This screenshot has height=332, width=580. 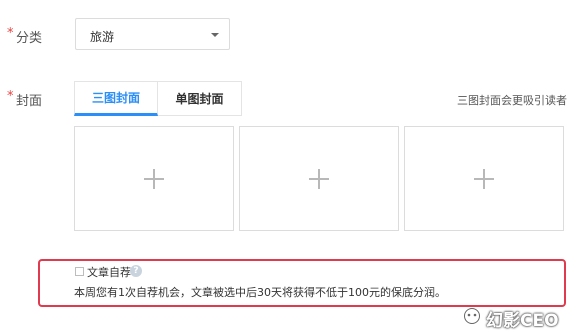 I want to click on category-selected-value: 旅游, so click(x=102, y=37).